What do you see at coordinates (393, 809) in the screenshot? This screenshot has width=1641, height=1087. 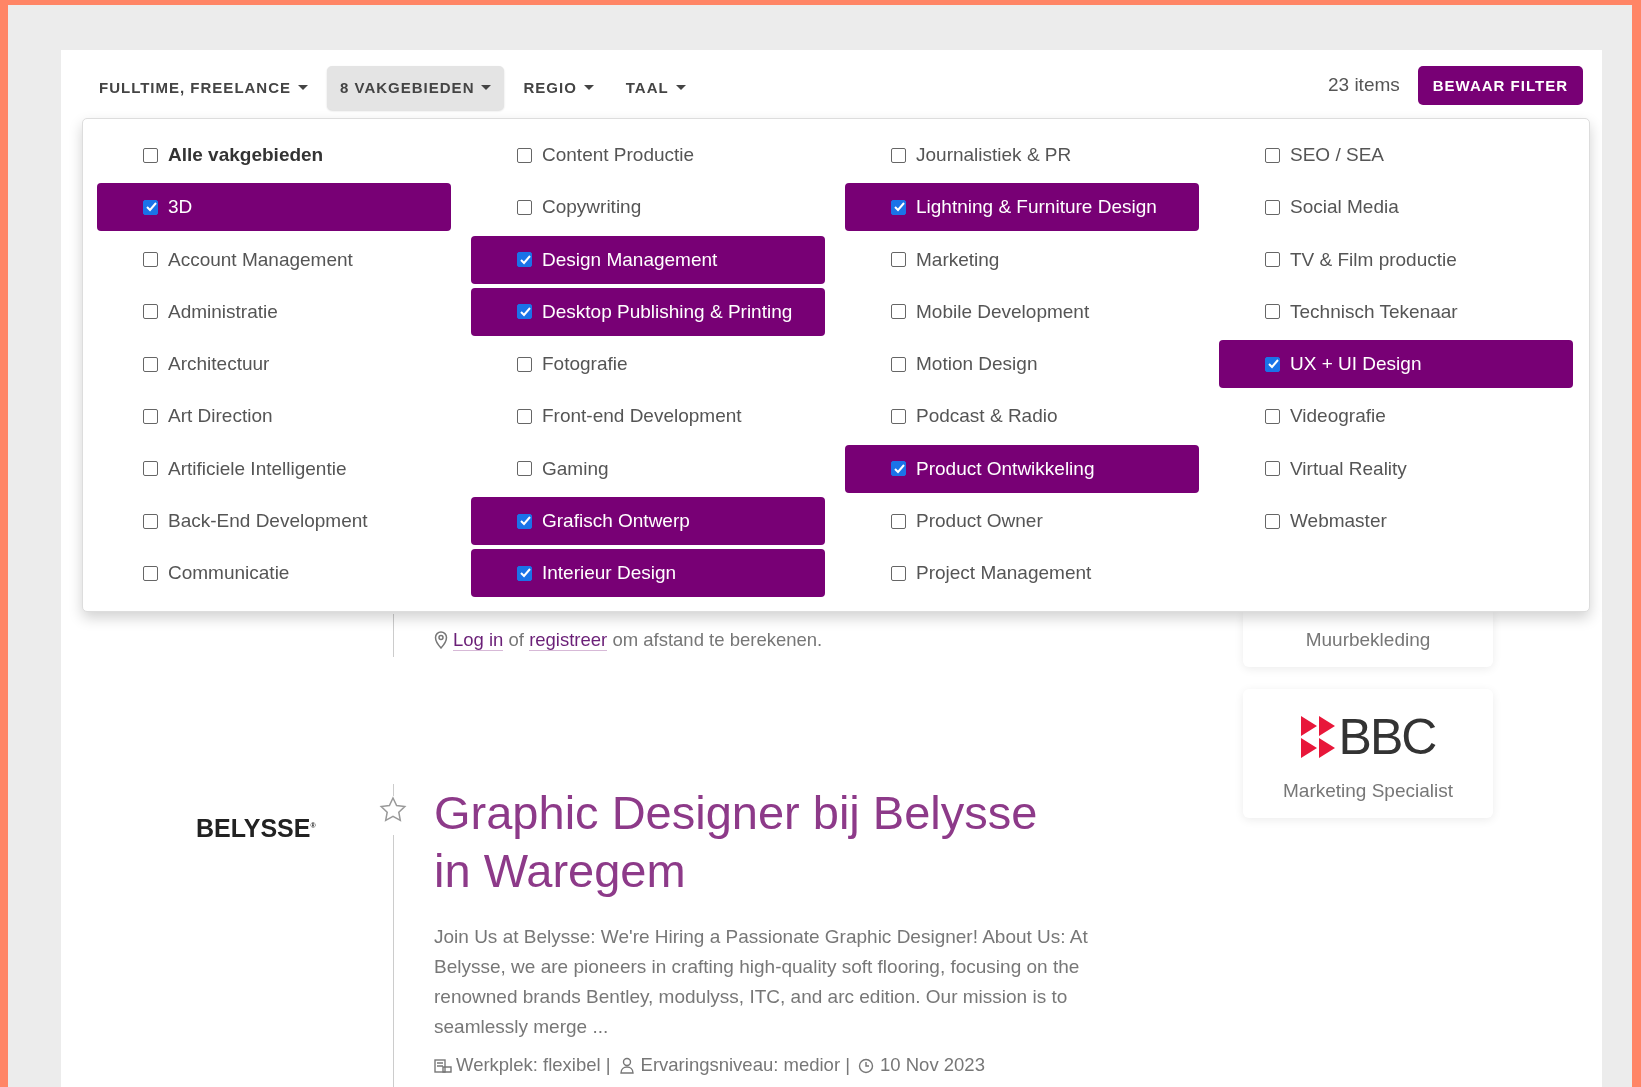 I see `star-icon` at bounding box center [393, 809].